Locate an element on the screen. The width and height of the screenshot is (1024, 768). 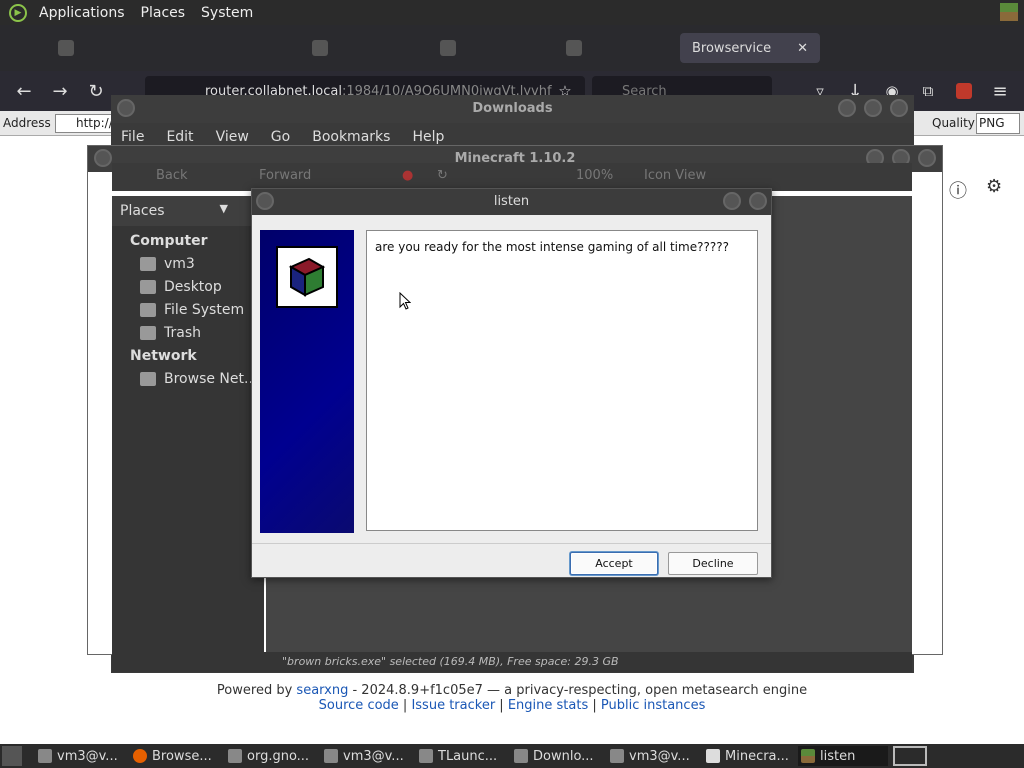
sidebar-item-label: File System is located at coordinates (204, 310).